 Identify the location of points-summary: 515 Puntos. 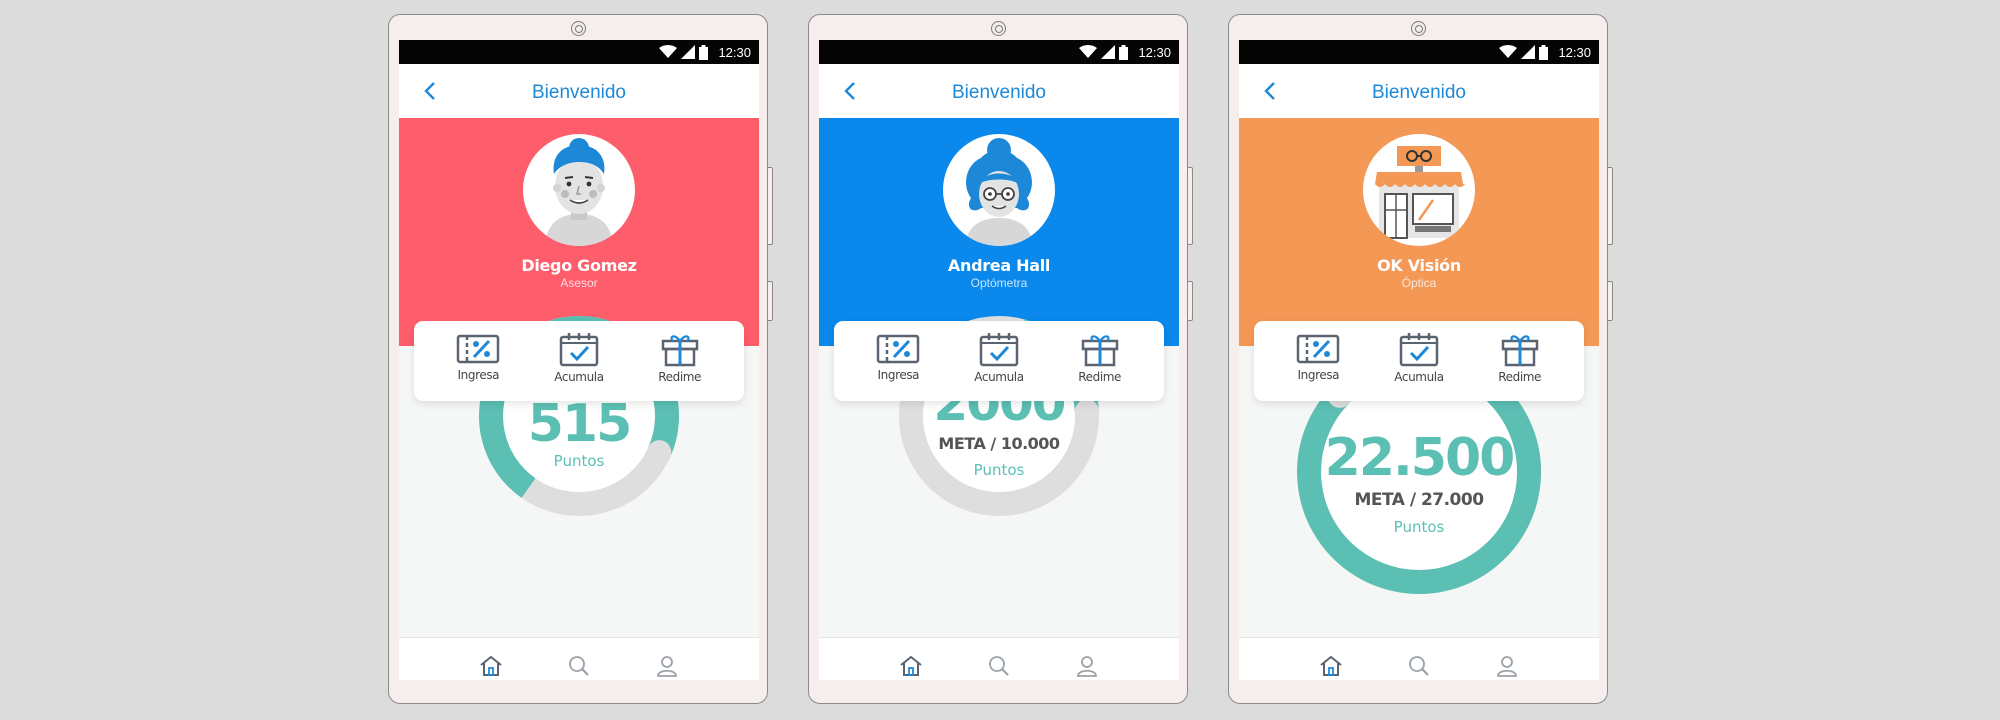
(579, 434).